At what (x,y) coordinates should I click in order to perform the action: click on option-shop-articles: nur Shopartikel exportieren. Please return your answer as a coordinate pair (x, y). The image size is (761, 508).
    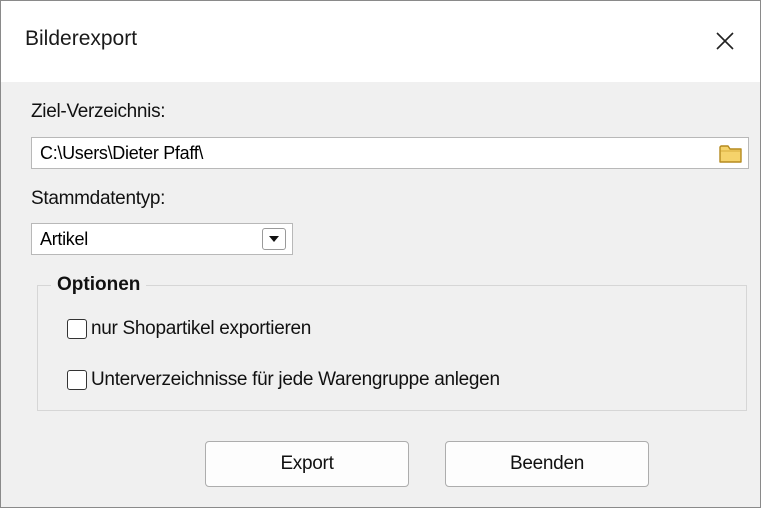
    Looking at the image, I should click on (189, 329).